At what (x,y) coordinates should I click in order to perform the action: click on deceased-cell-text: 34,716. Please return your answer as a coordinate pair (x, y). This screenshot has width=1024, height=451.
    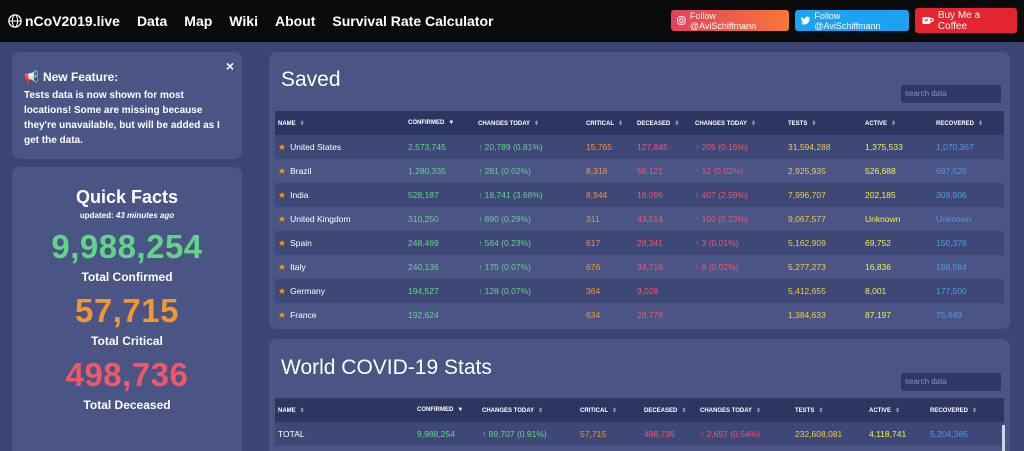
    Looking at the image, I should click on (650, 267).